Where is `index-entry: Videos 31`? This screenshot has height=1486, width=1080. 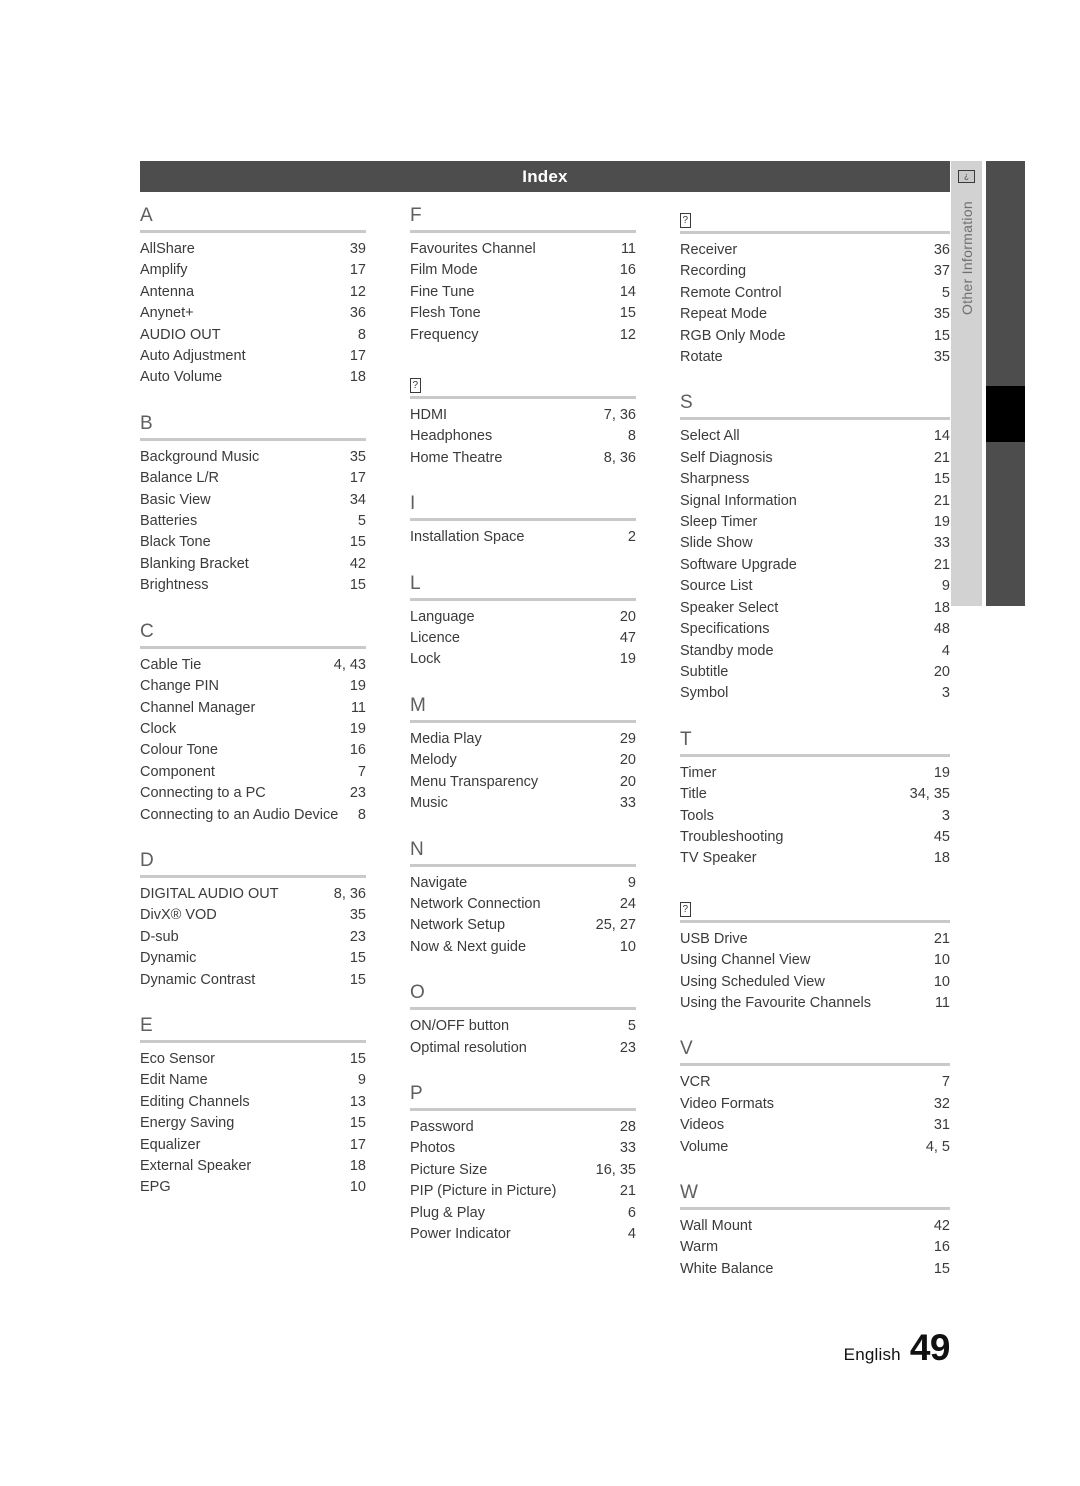 index-entry: Videos 31 is located at coordinates (815, 1125).